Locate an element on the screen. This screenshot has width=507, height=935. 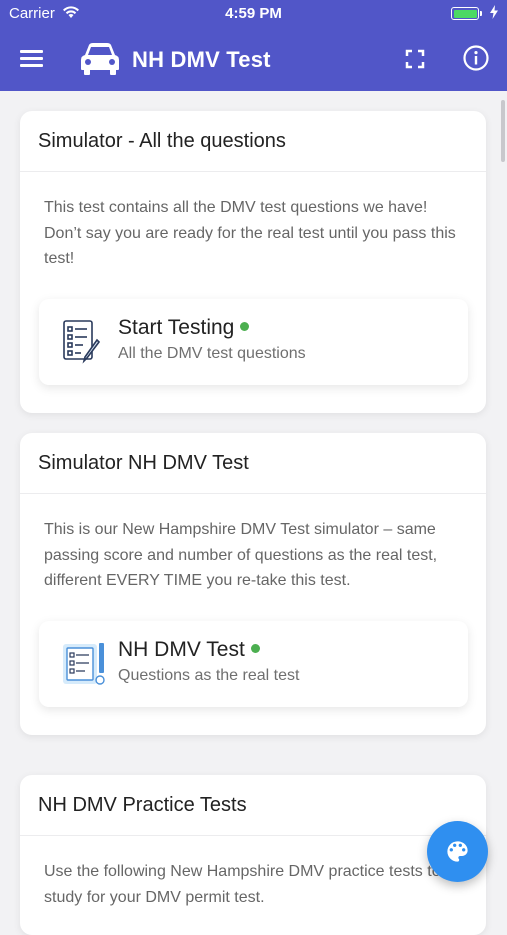
item-subtitle: Questions as the real test is located at coordinates (209, 675).